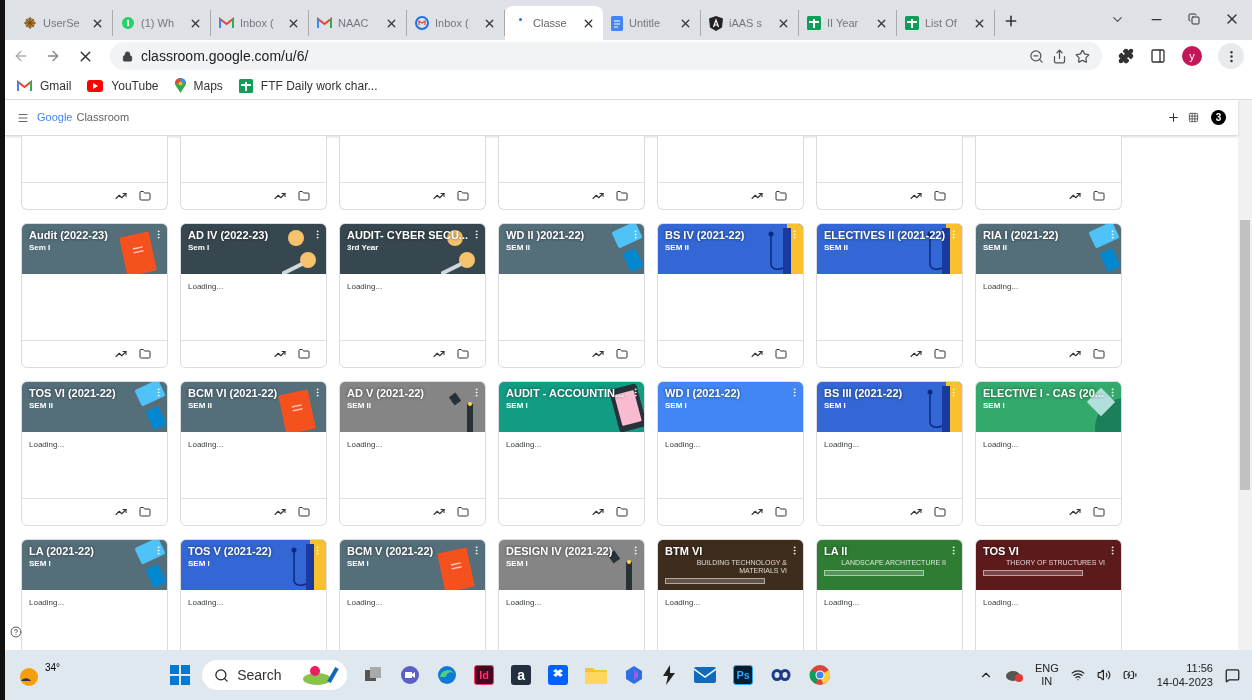 Image resolution: width=1252 pixels, height=700 pixels. Describe the element at coordinates (1199, 668) in the screenshot. I see `clock-time: 11:56` at that location.